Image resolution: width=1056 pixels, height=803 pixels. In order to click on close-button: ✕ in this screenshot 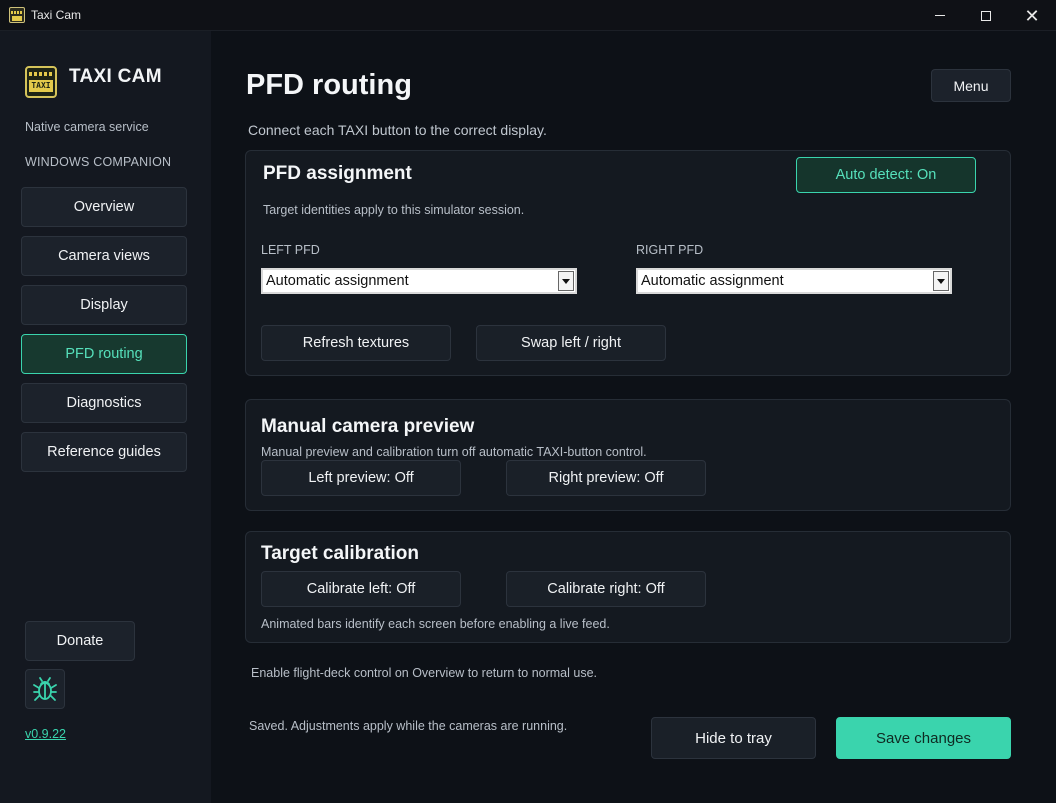, I will do `click(1032, 15)`.